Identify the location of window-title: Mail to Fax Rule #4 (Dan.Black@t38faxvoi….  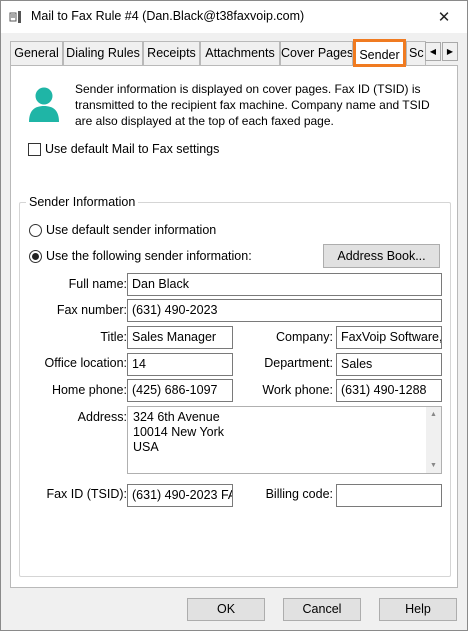
(168, 16).